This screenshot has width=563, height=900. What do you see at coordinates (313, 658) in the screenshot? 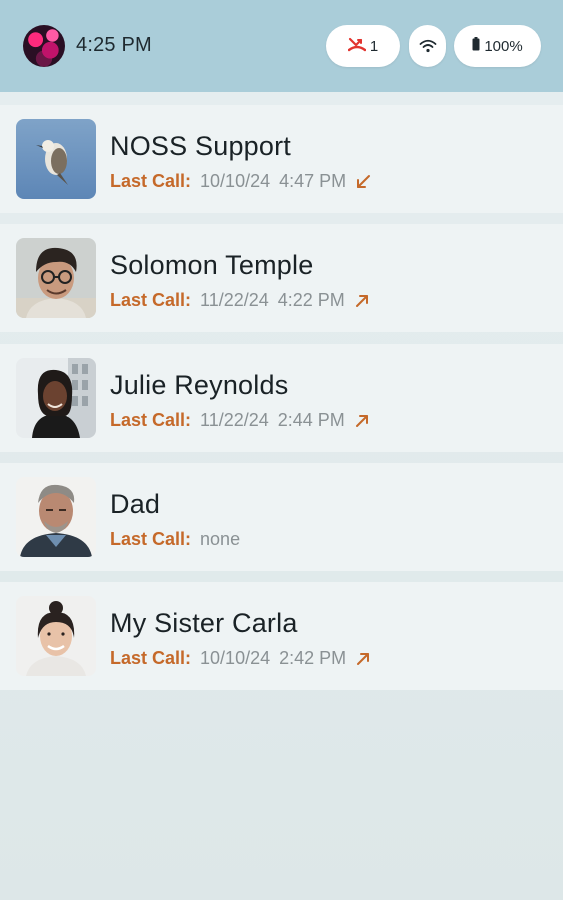
I see `last-call-time: 2:42 PM` at bounding box center [313, 658].